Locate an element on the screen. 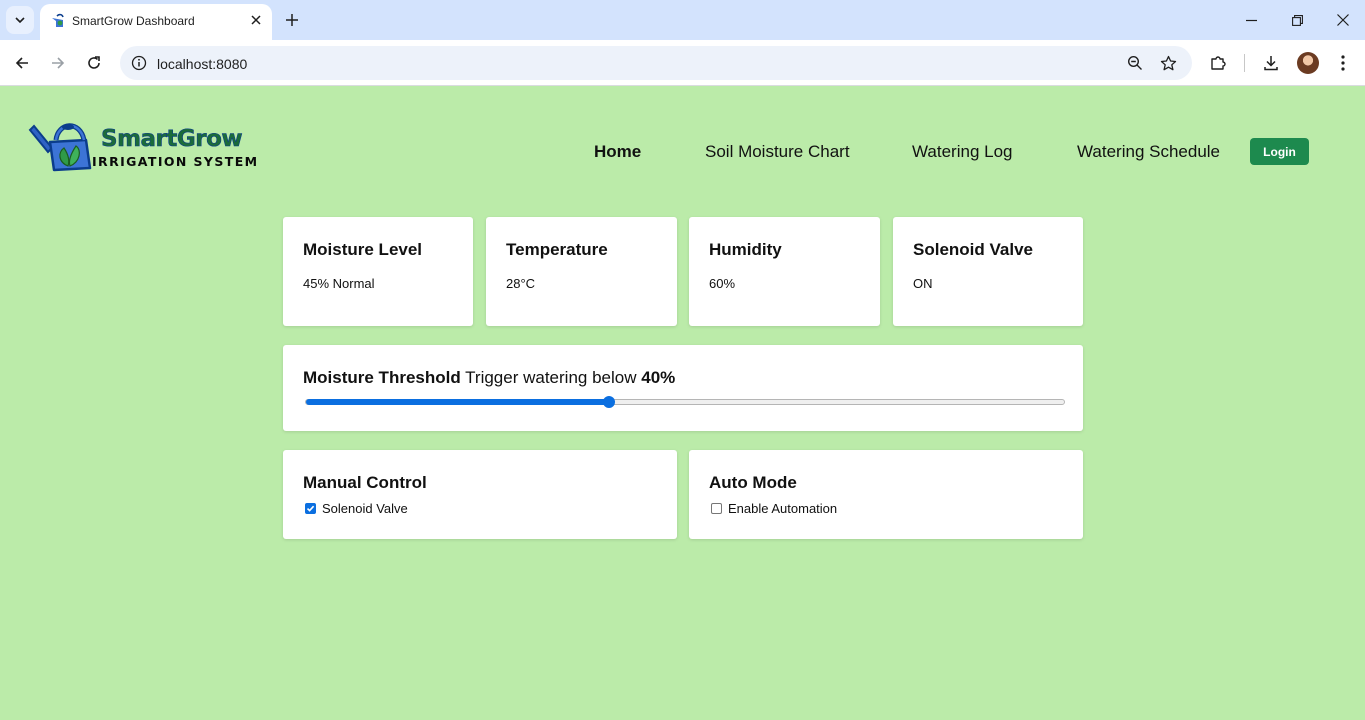 Image resolution: width=1365 pixels, height=720 pixels. downloads-button is located at coordinates (1271, 63).